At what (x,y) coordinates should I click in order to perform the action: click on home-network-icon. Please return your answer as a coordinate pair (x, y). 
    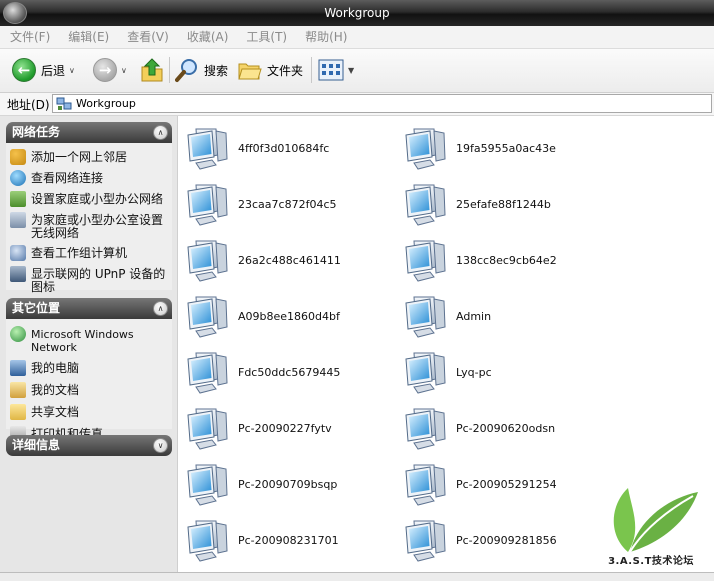
    Looking at the image, I should click on (18, 199).